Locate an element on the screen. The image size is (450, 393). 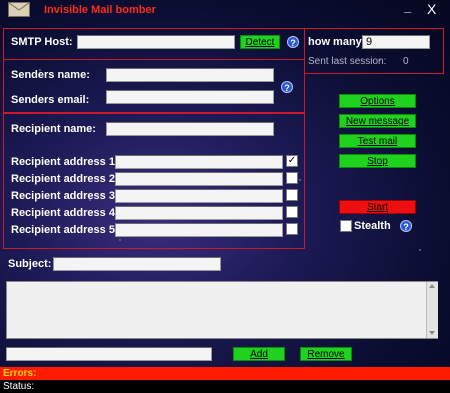
recipient-address-4-label: Recipient address 4: is located at coordinates (65, 213).